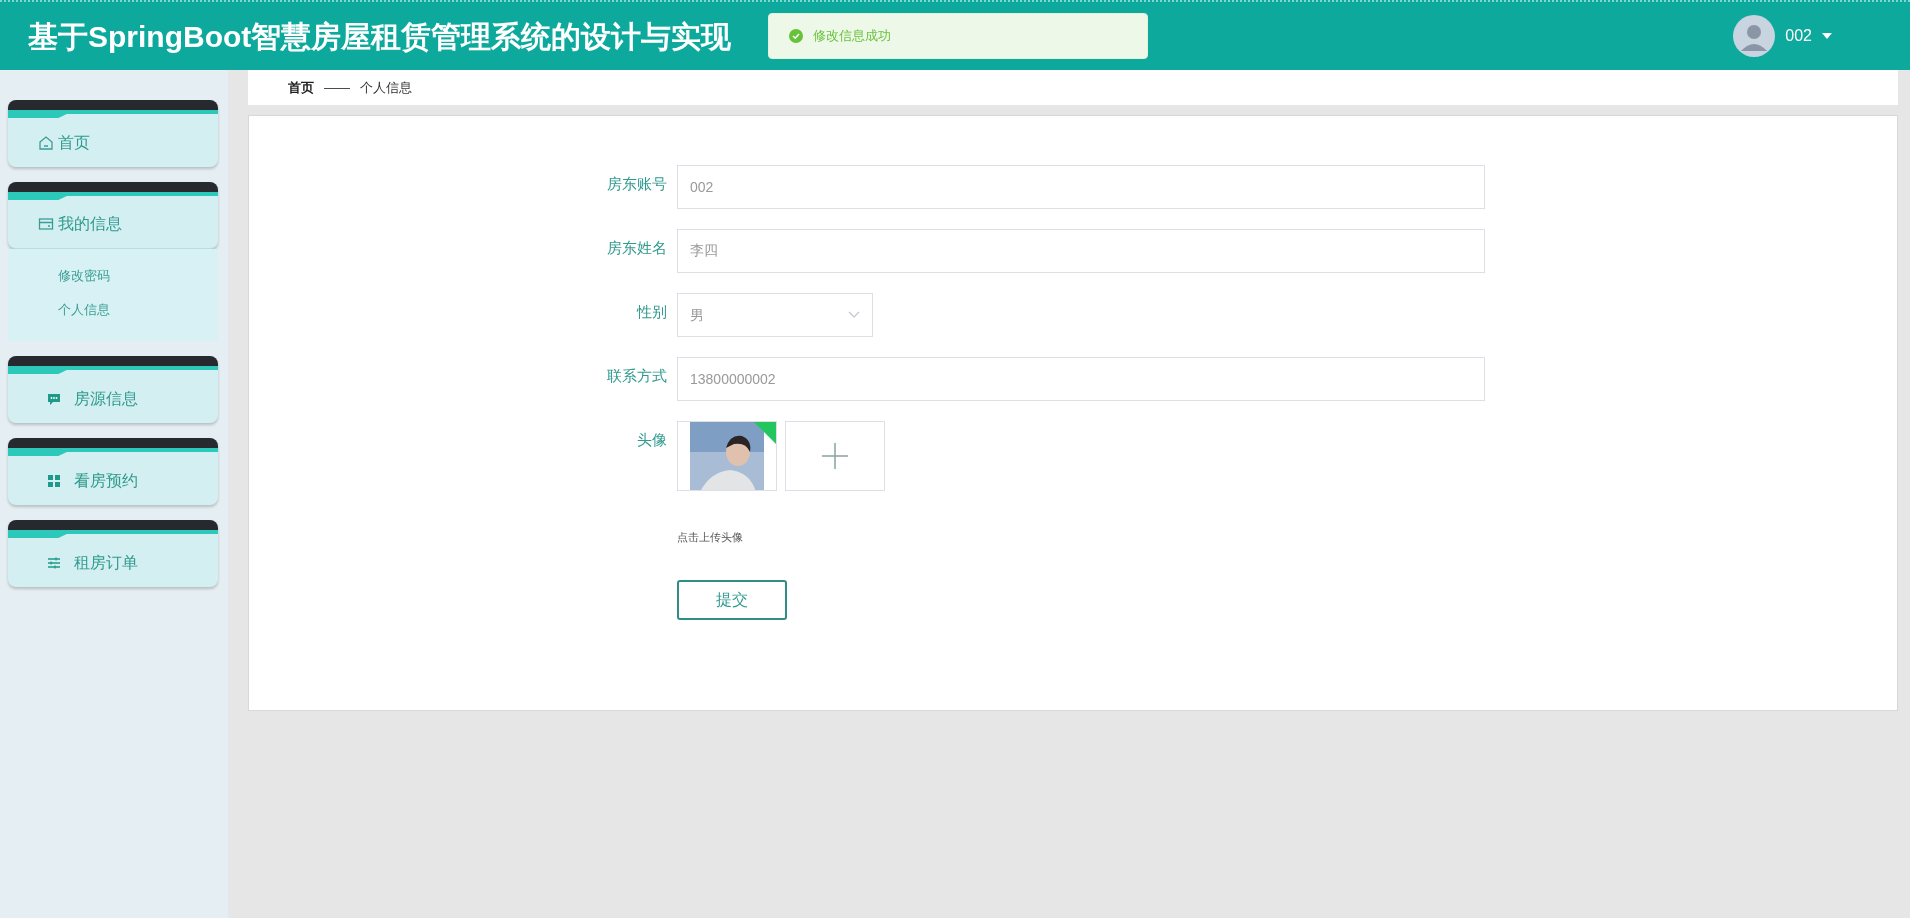  Describe the element at coordinates (1081, 187) in the screenshot. I see `text-field: 002` at that location.